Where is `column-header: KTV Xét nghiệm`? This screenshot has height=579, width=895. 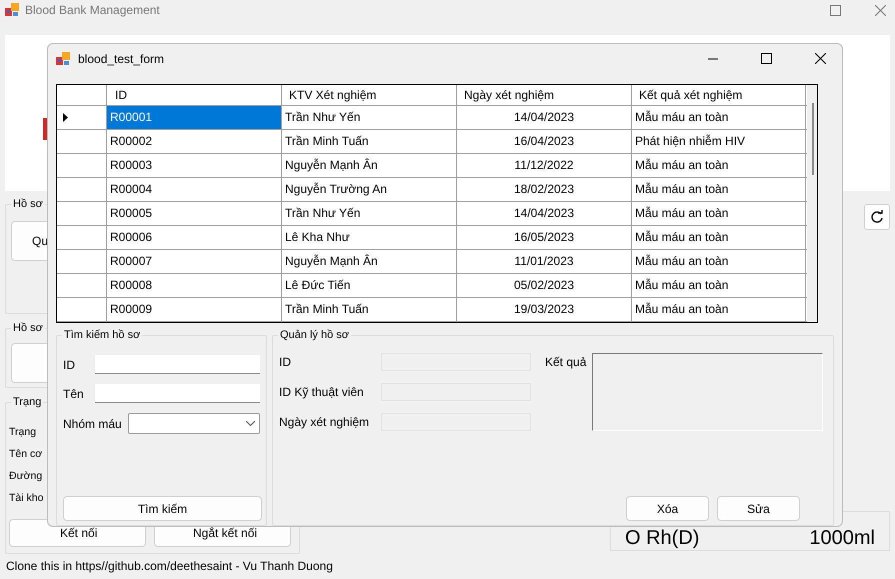 column-header: KTV Xét nghiệm is located at coordinates (369, 95).